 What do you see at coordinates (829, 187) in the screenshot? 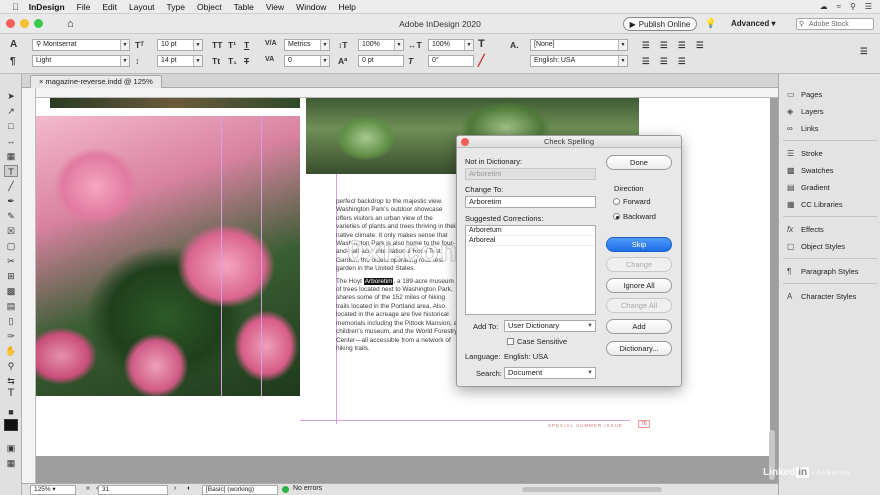
I see `panel-gradient: ▤ Gradient` at bounding box center [829, 187].